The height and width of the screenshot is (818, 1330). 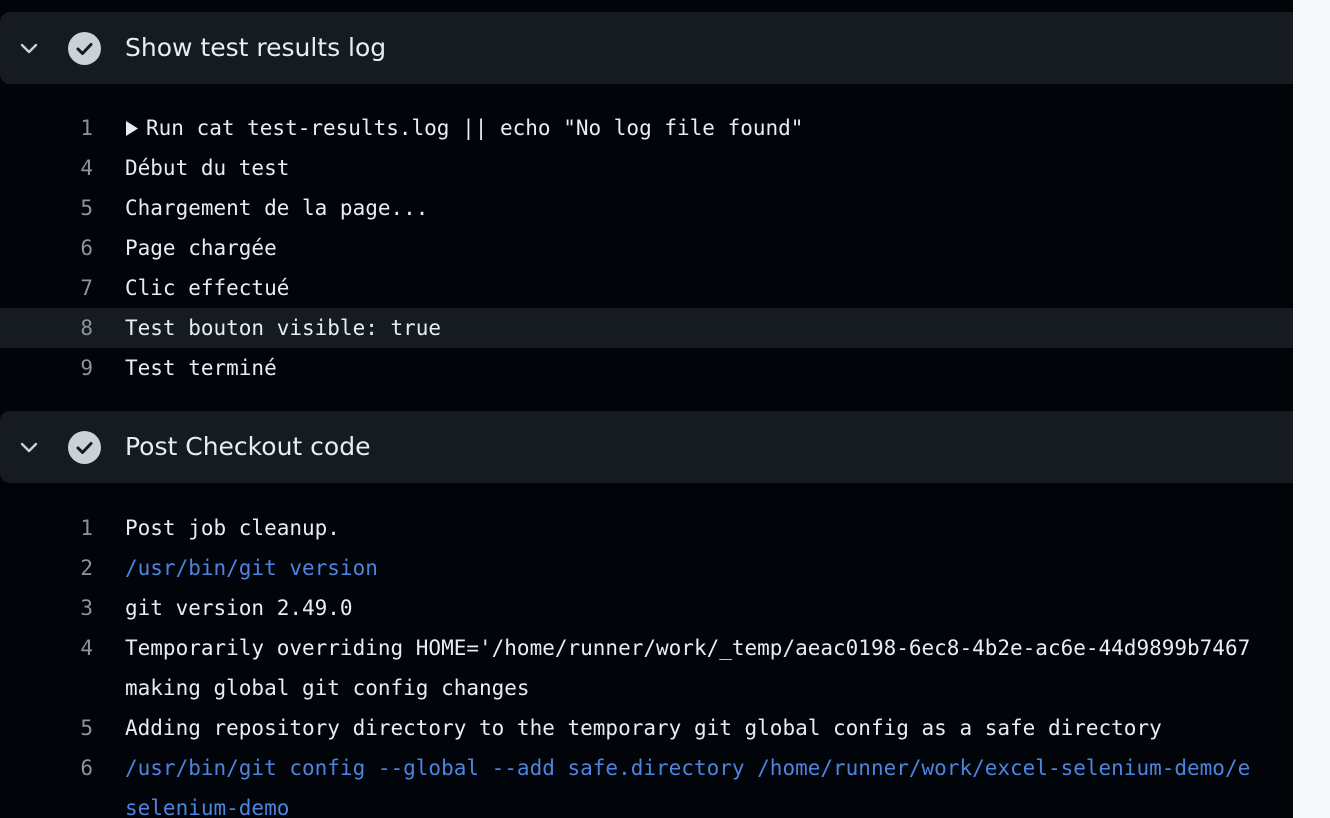 I want to click on triangle-right-icon, so click(x=132, y=128).